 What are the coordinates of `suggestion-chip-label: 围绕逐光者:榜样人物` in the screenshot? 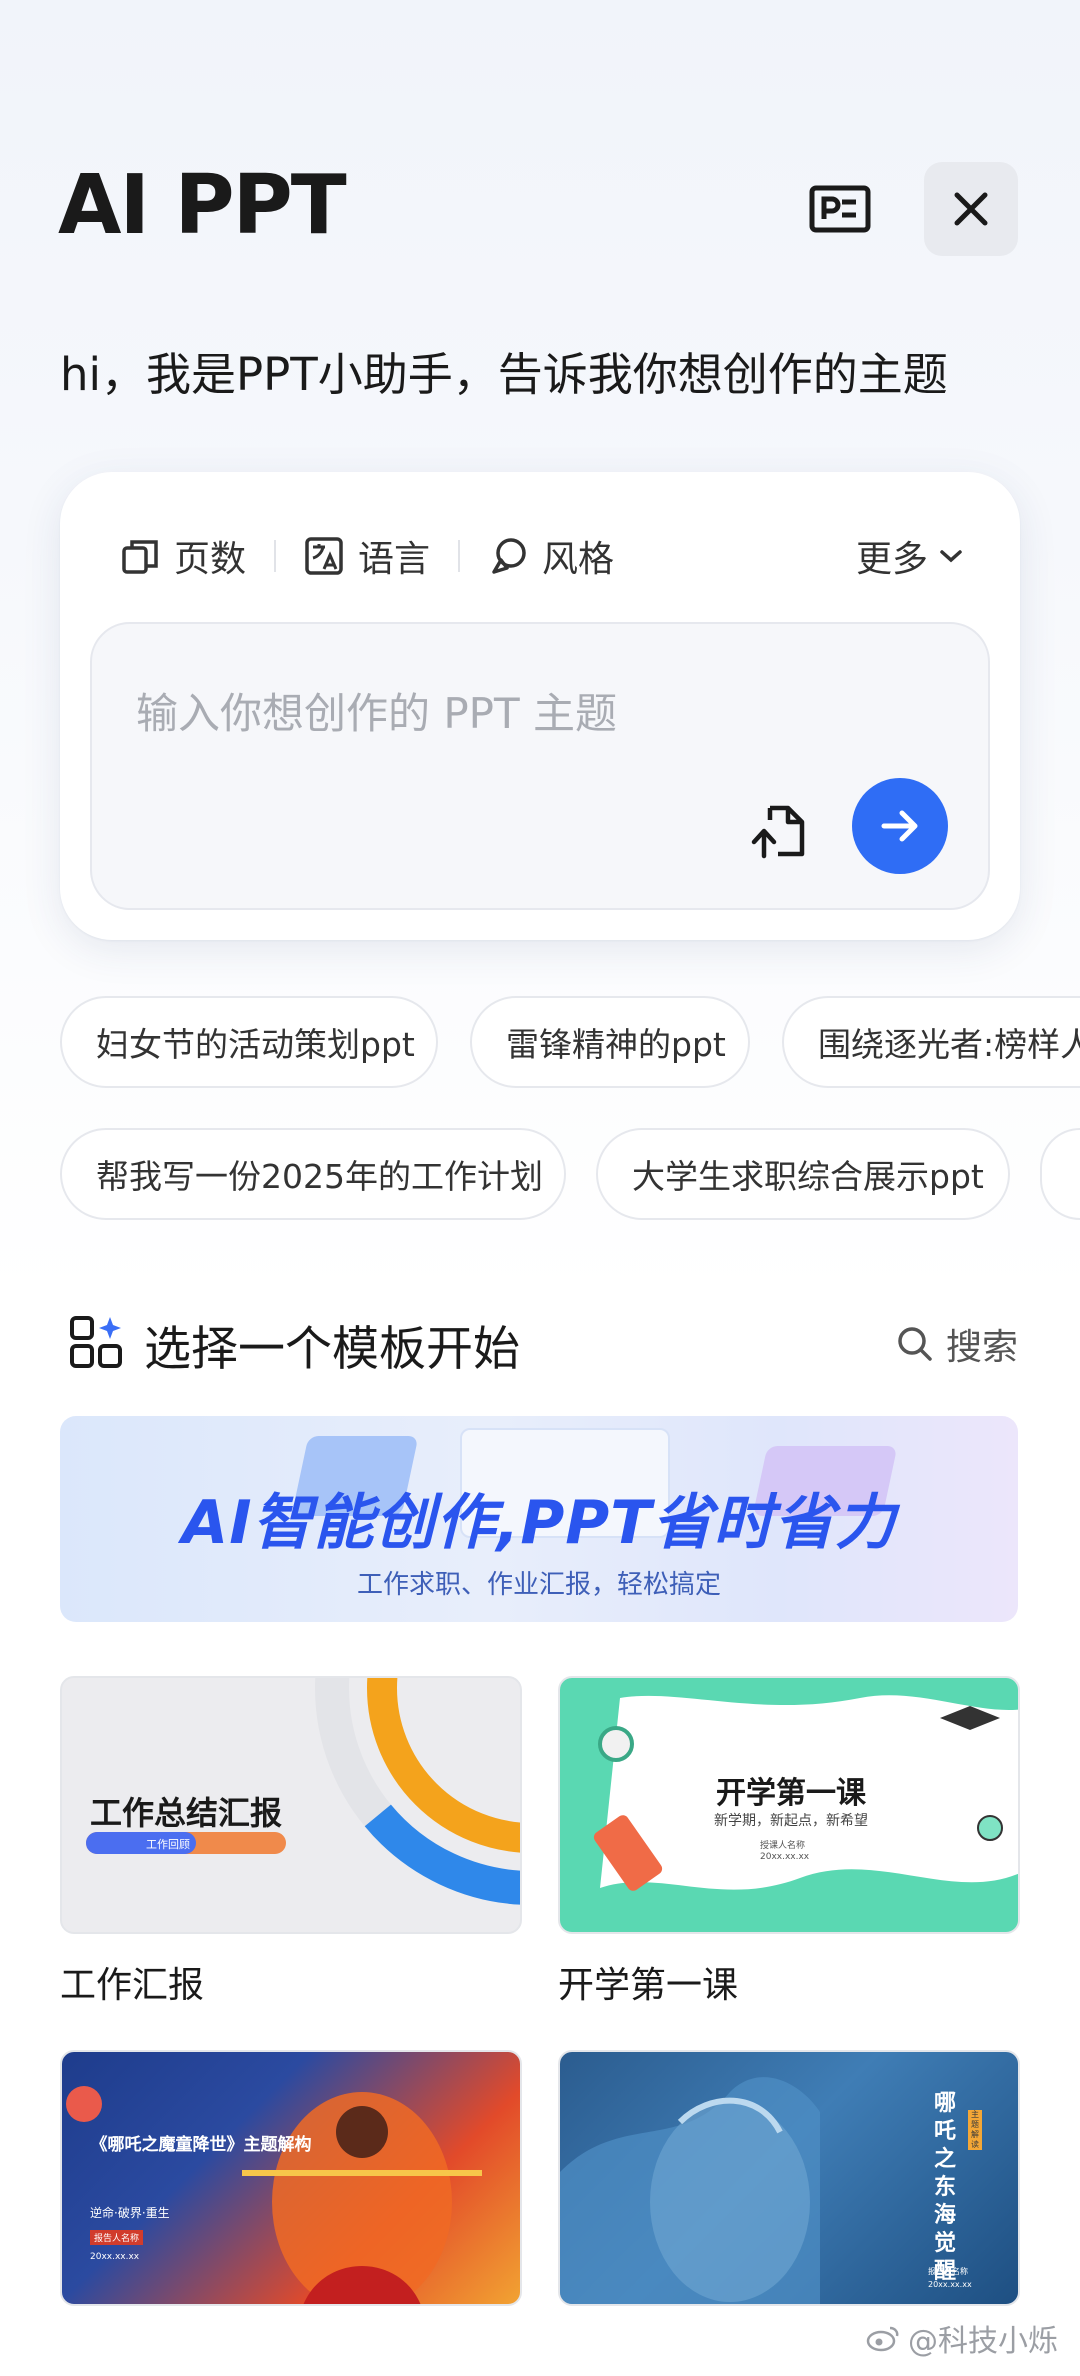 It's located at (949, 1044).